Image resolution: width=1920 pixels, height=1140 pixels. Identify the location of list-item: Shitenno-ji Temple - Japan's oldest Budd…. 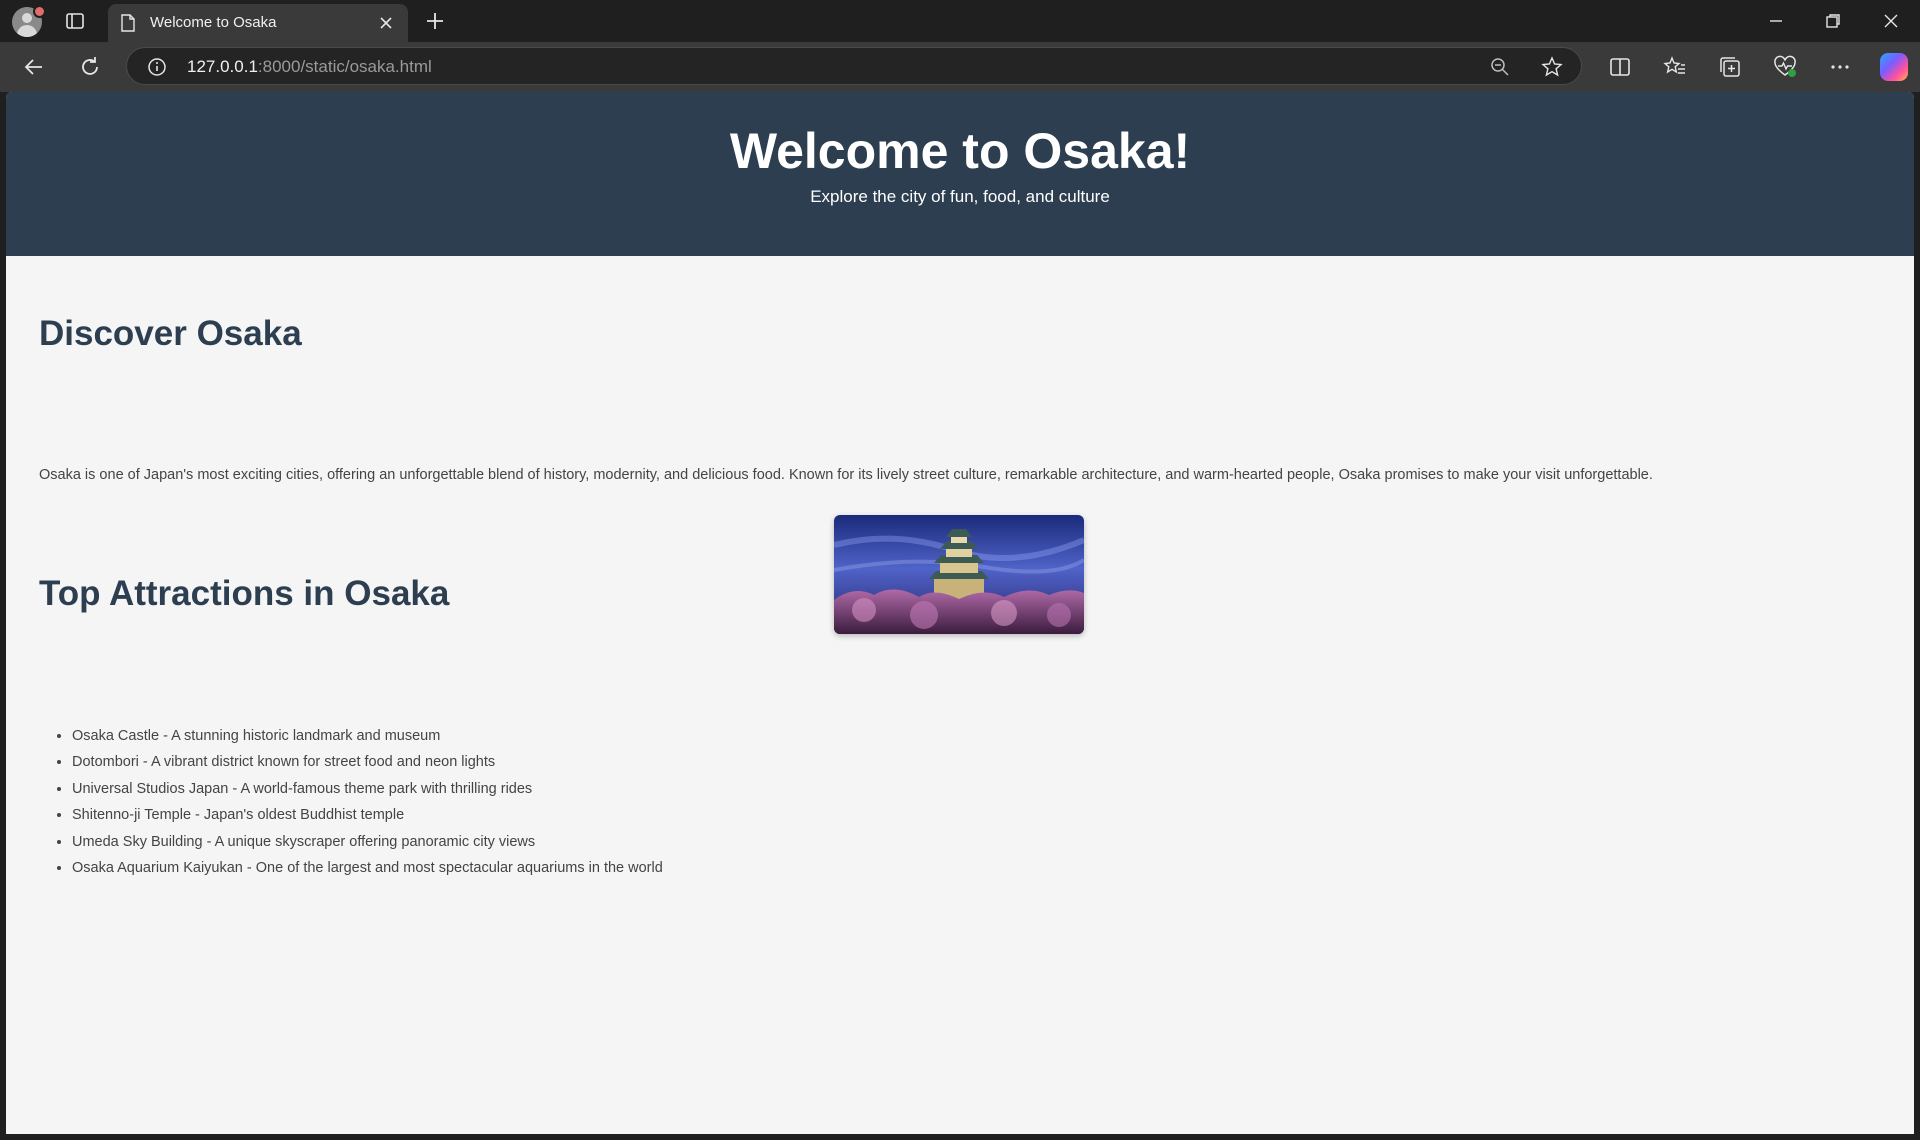
(367, 815).